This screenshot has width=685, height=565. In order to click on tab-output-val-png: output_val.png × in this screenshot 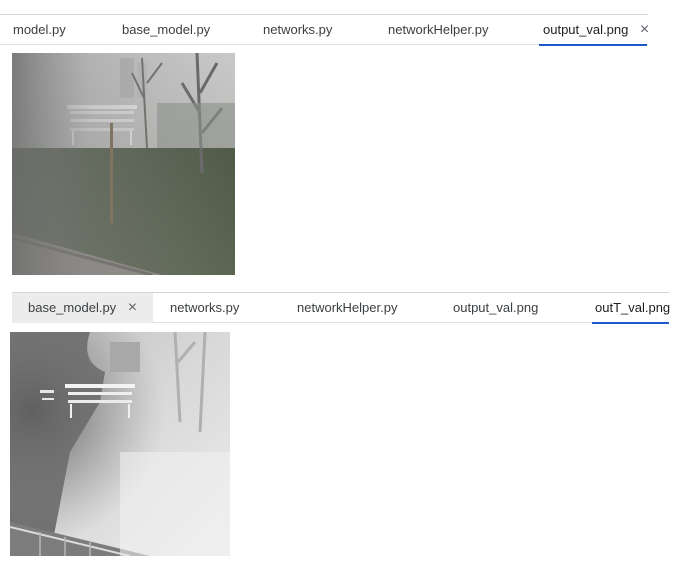, I will do `click(594, 30)`.